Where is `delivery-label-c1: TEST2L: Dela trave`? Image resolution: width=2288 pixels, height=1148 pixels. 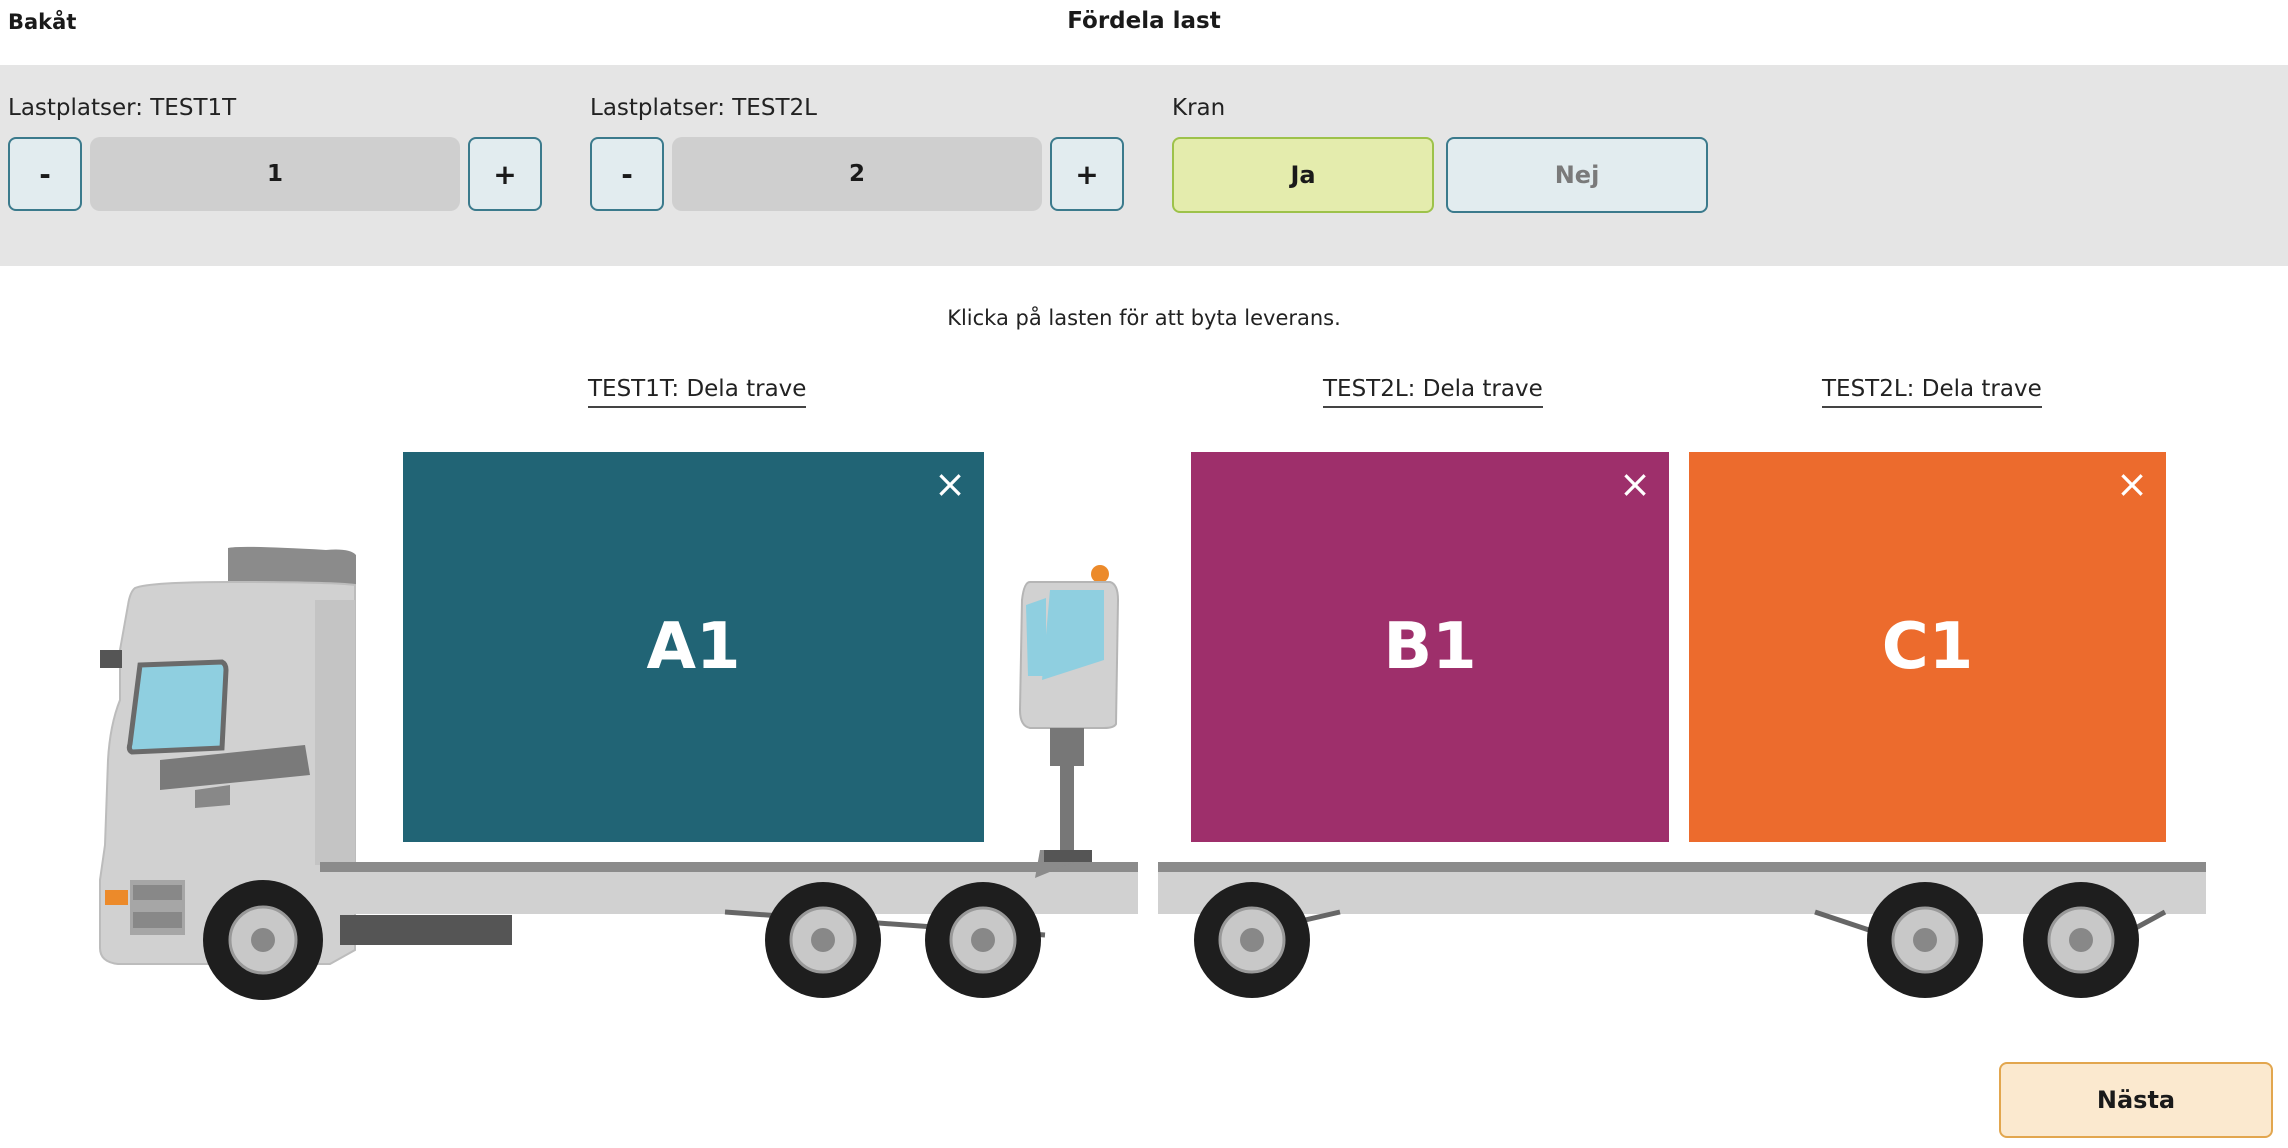
delivery-label-c1: TEST2L: Dela trave is located at coordinates (1932, 392).